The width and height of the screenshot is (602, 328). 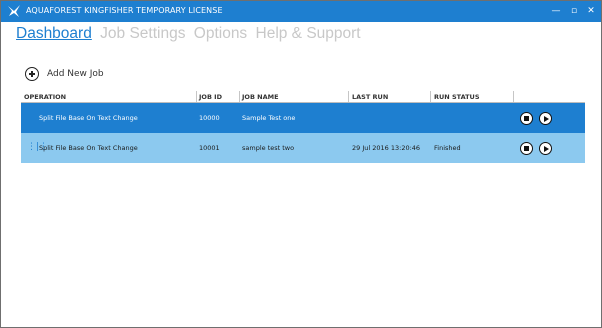 What do you see at coordinates (574, 11) in the screenshot?
I see `restore-button: ▫` at bounding box center [574, 11].